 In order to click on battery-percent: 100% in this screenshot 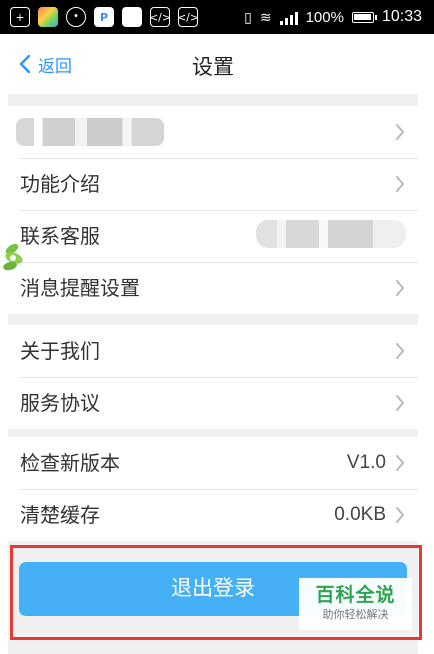, I will do `click(324, 17)`.